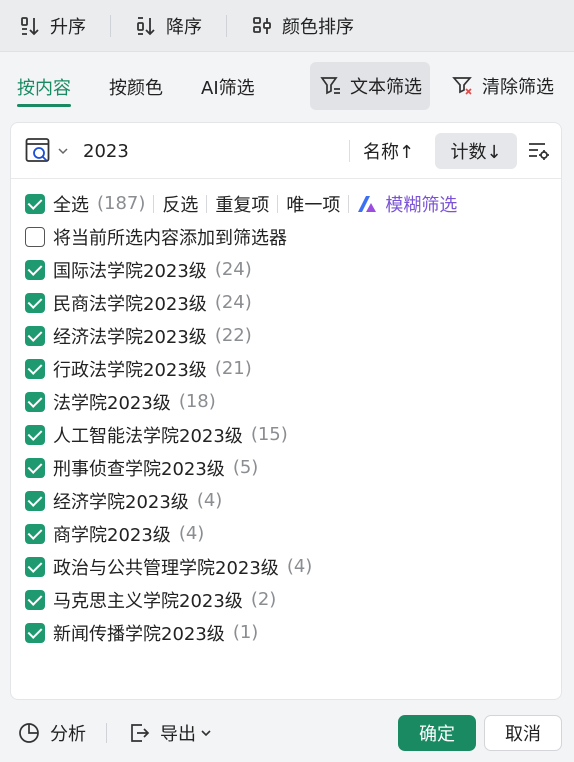 The image size is (574, 762). What do you see at coordinates (130, 336) in the screenshot?
I see `list-item-label: 经济法学院2023级` at bounding box center [130, 336].